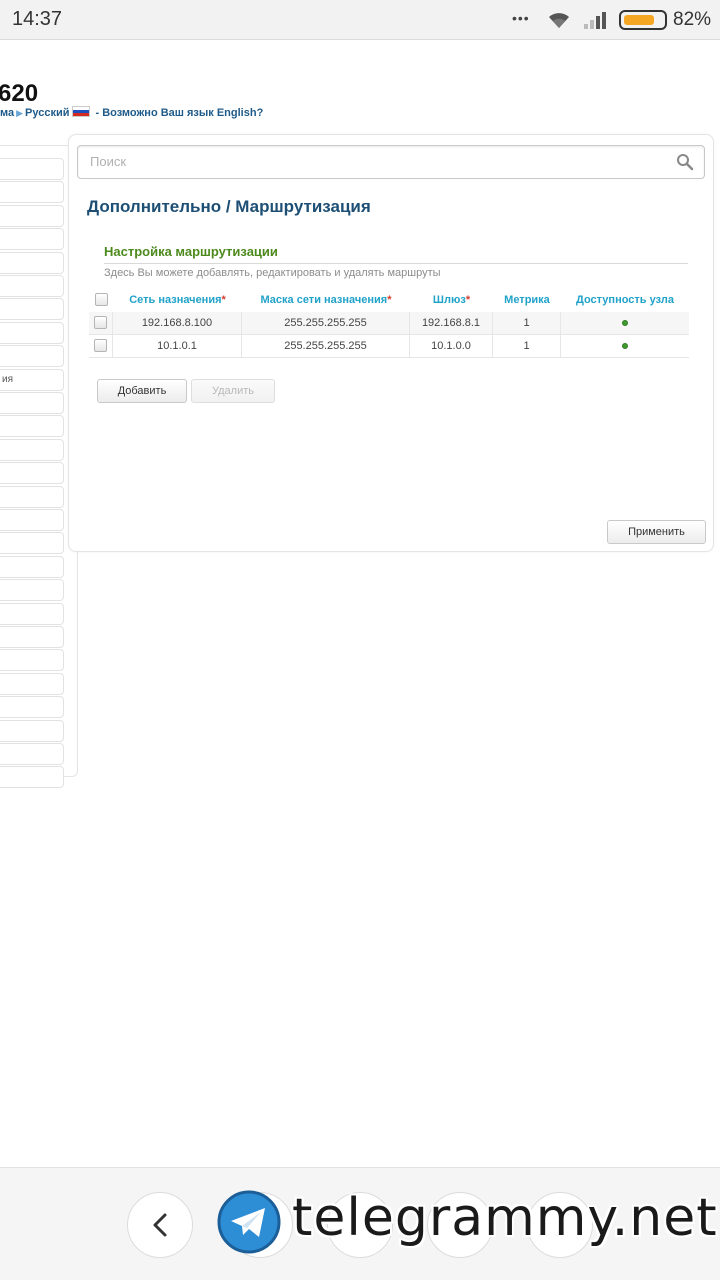 The width and height of the screenshot is (720, 1280). What do you see at coordinates (32, 379) in the screenshot?
I see `sidebar-item: ия` at bounding box center [32, 379].